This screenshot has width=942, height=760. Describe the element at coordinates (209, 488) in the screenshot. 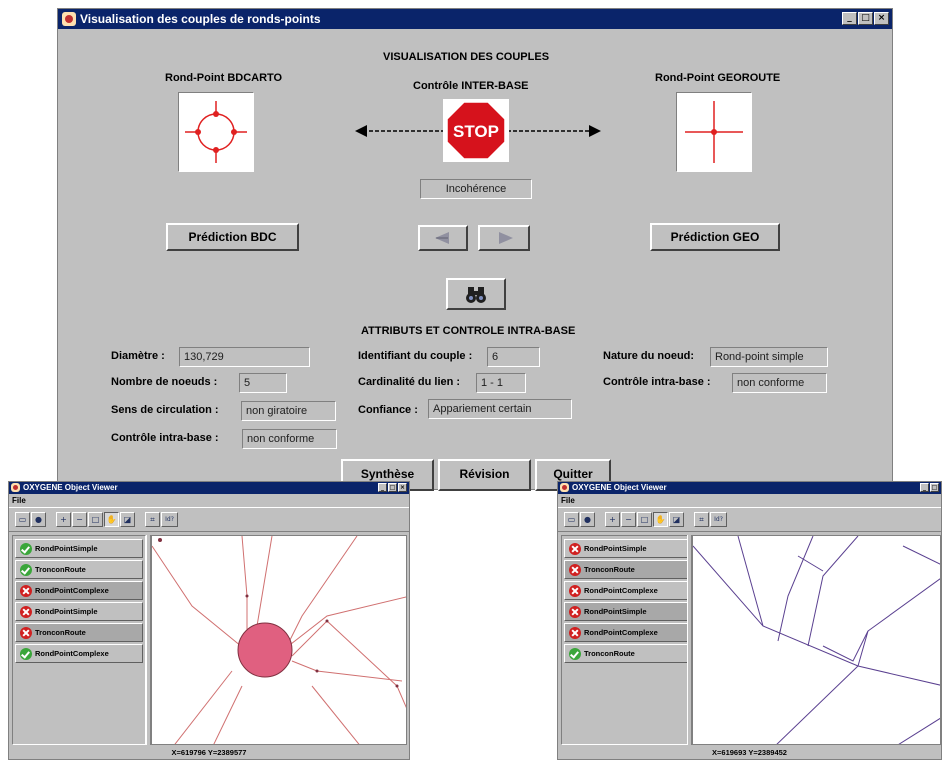

I see `viewer-left-titlebar: OXYGENE Object Viewer _ □ ×` at that location.